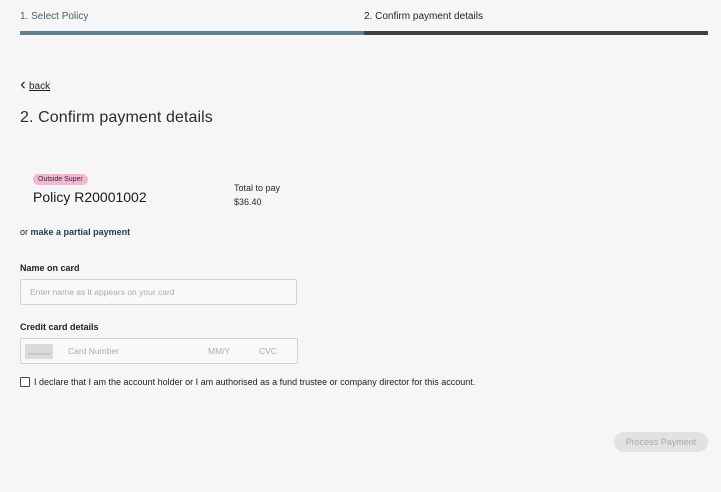 The width and height of the screenshot is (721, 492). What do you see at coordinates (40, 86) in the screenshot?
I see `back-link-label: back` at bounding box center [40, 86].